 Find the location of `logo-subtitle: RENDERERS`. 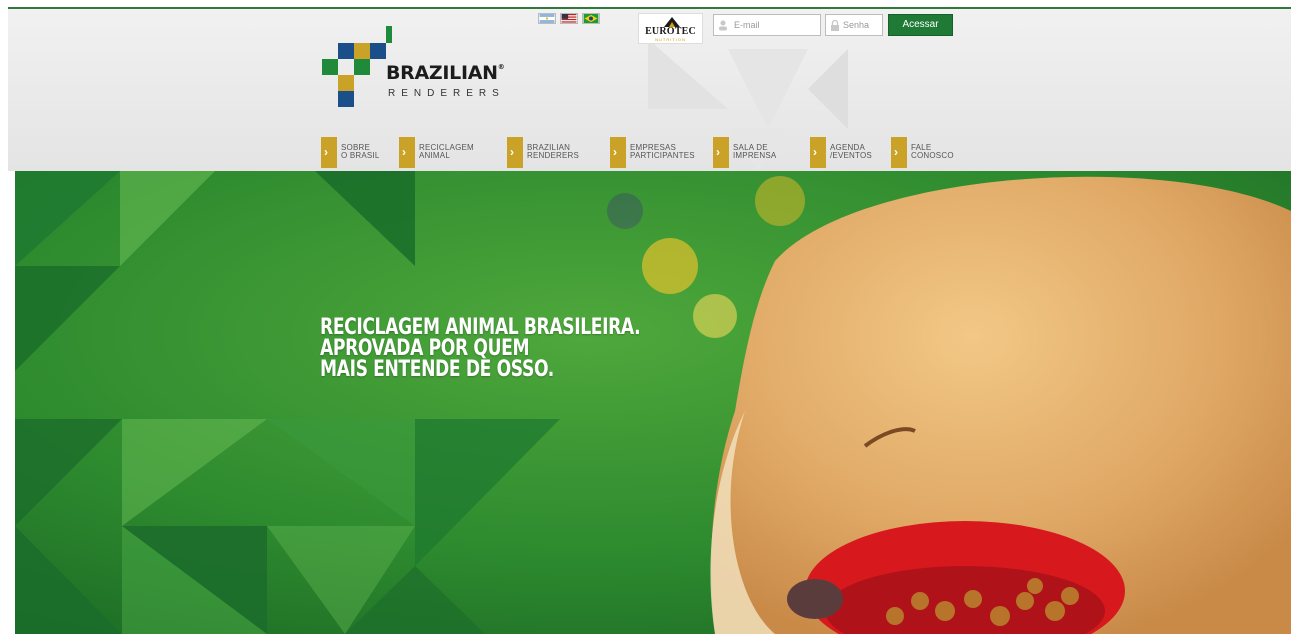

logo-subtitle: RENDERERS is located at coordinates (446, 93).